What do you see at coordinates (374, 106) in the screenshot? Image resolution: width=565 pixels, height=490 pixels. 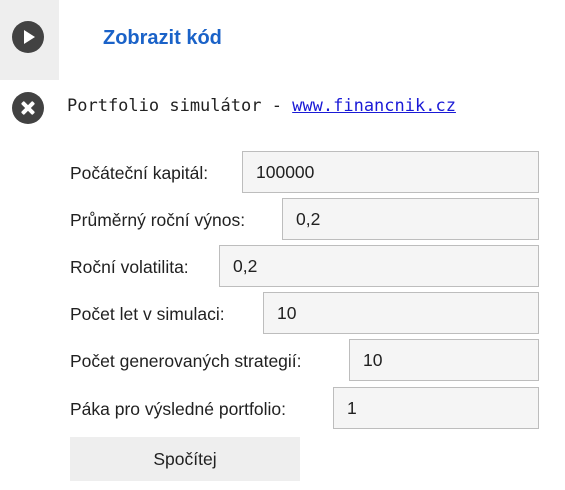 I see `website-link: www.financnik.cz` at bounding box center [374, 106].